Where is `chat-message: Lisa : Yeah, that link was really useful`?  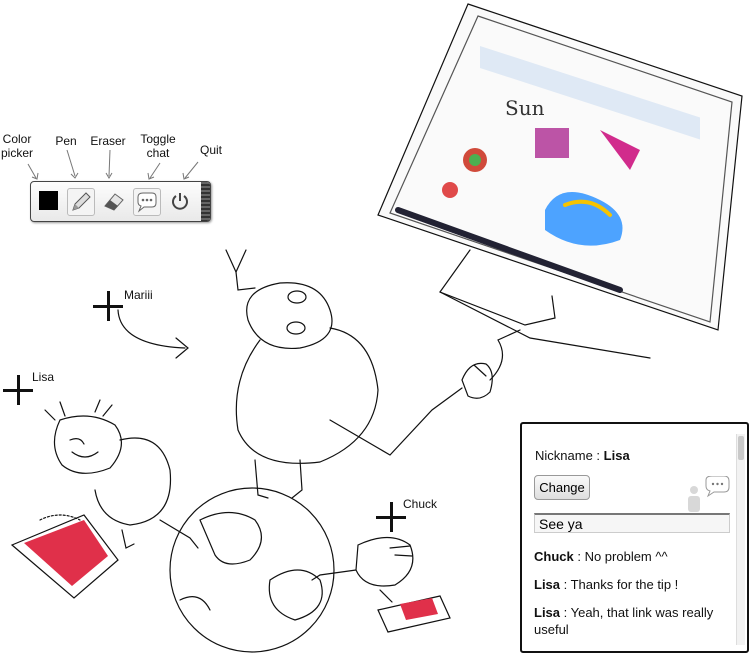 chat-message: Lisa : Yeah, that link was really useful is located at coordinates (634, 621).